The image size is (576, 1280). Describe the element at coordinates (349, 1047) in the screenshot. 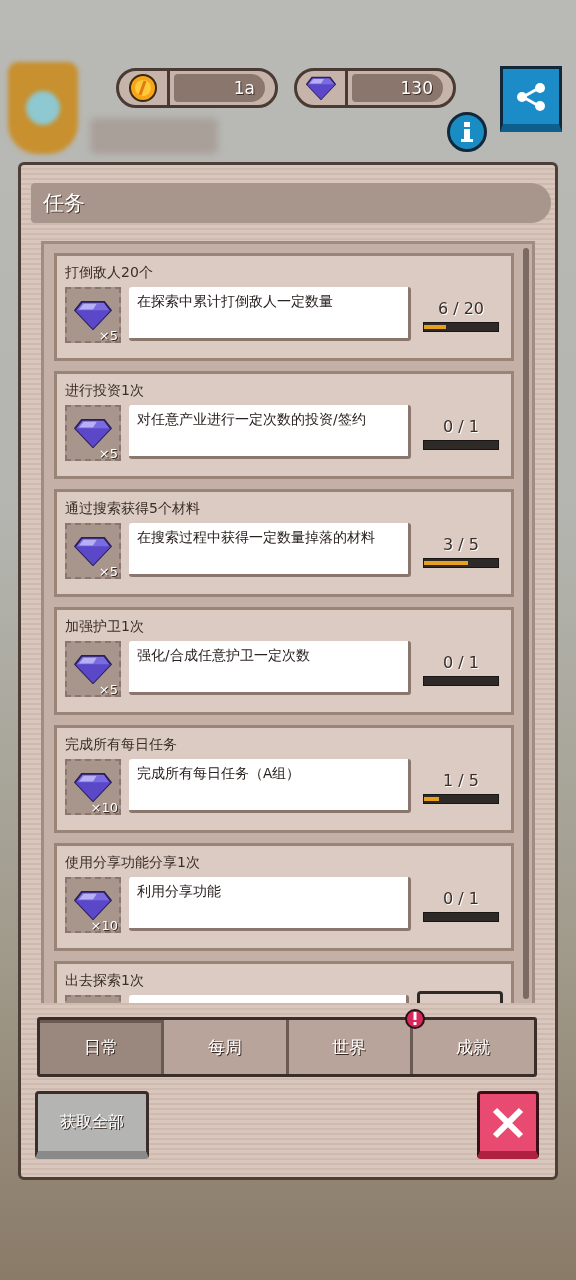

I see `tab: 世界` at that location.